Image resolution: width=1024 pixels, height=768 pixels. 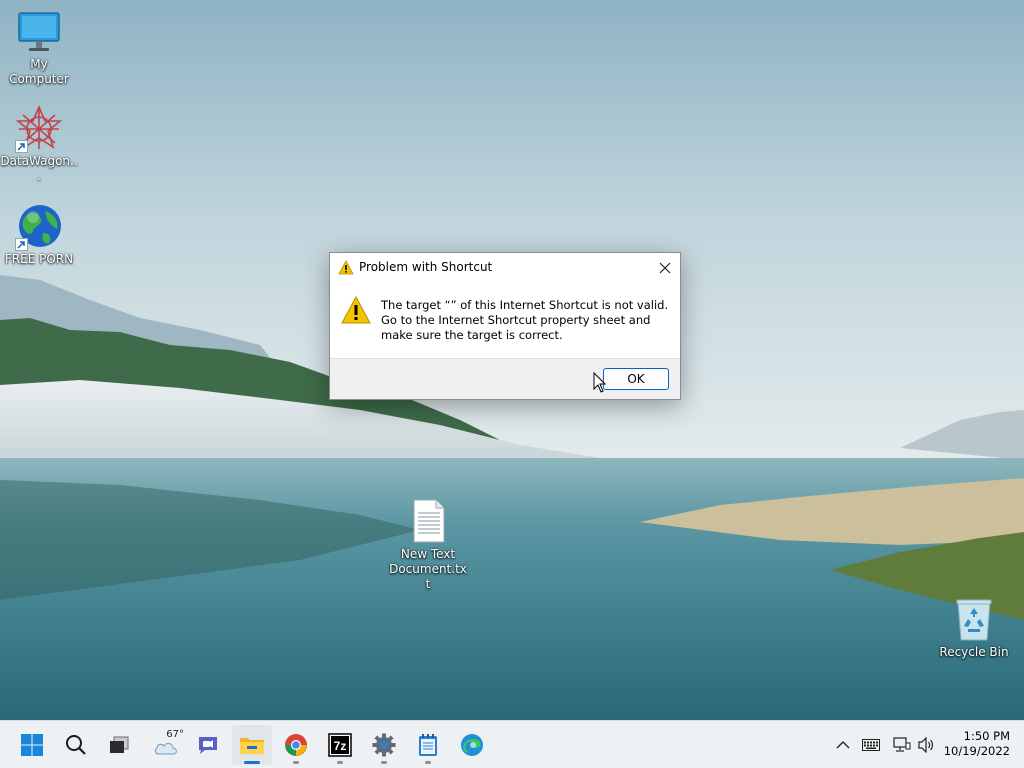 I want to click on widgets-button: 67°, so click(x=166, y=745).